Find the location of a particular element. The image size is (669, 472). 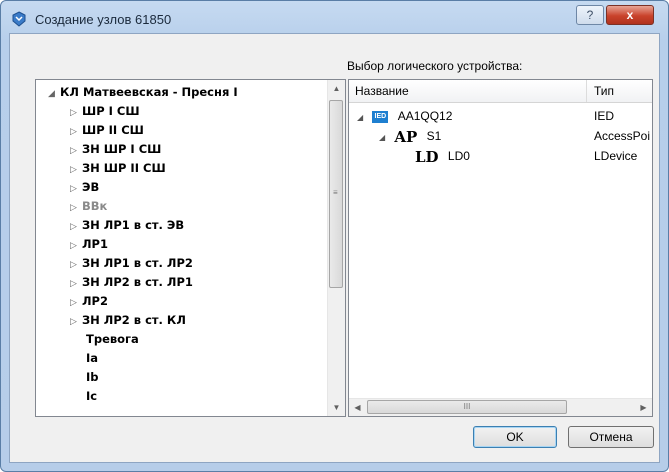

tree-item: ▷ ЛР1 is located at coordinates (89, 244).